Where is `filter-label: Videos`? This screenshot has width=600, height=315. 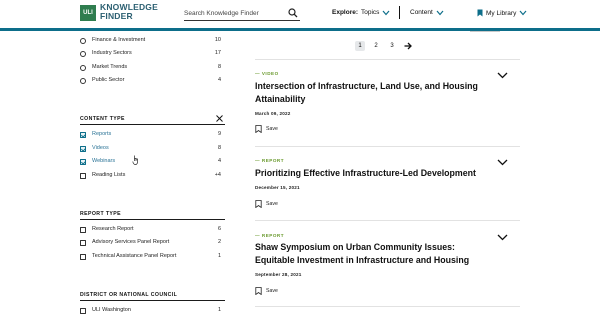
filter-label: Videos is located at coordinates (100, 148).